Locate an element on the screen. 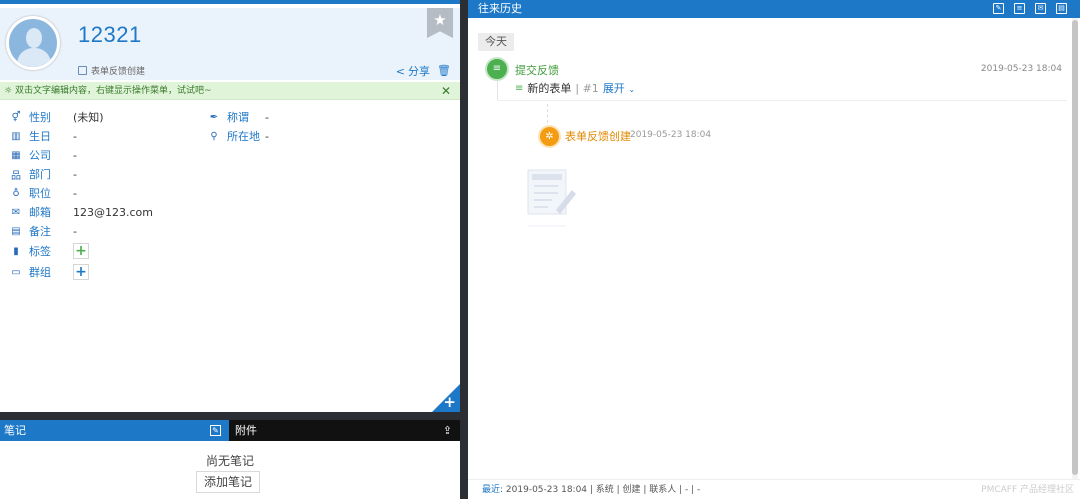 Image resolution: width=1080 pixels, height=499 pixels. share-button: < 分享 is located at coordinates (413, 71).